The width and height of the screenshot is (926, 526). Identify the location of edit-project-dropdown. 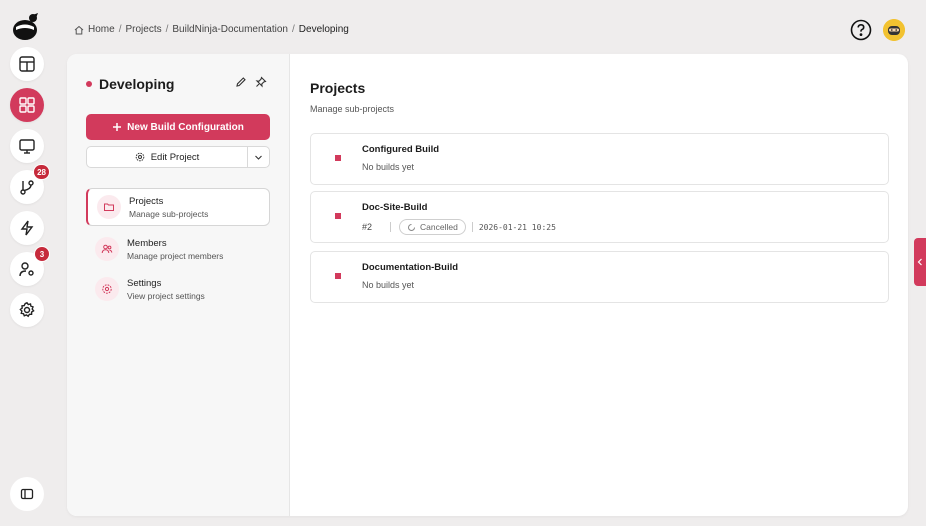
(258, 157).